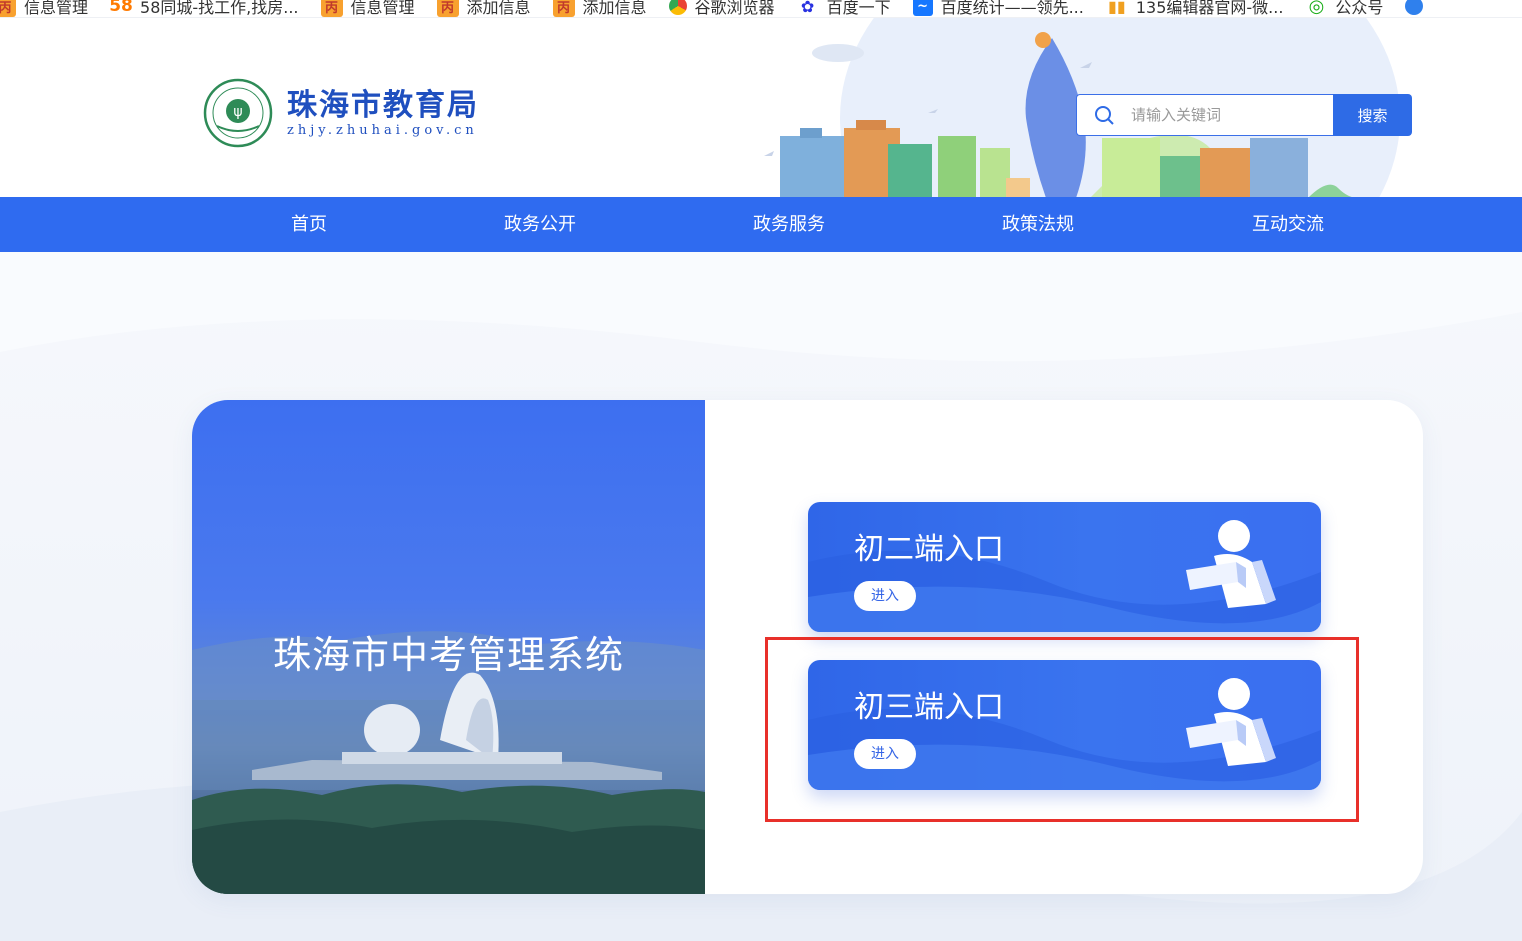 Image resolution: width=1522 pixels, height=941 pixels. I want to click on main-nav: 首页 政务公开 政务服务 政策法规 互动交流, so click(761, 224).